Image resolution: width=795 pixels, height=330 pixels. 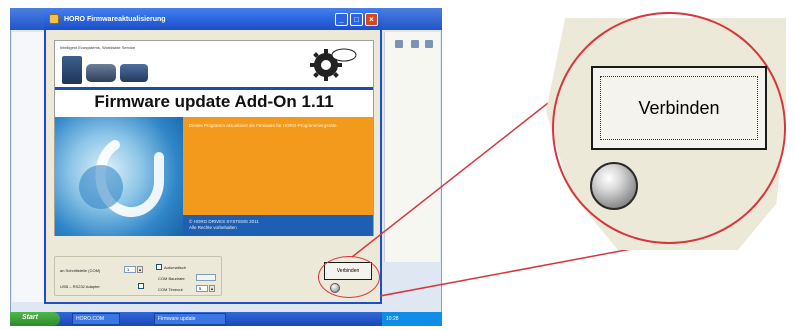 What do you see at coordinates (679, 108) in the screenshot?
I see `zoomed-connect-label: Verbinden` at bounding box center [679, 108].